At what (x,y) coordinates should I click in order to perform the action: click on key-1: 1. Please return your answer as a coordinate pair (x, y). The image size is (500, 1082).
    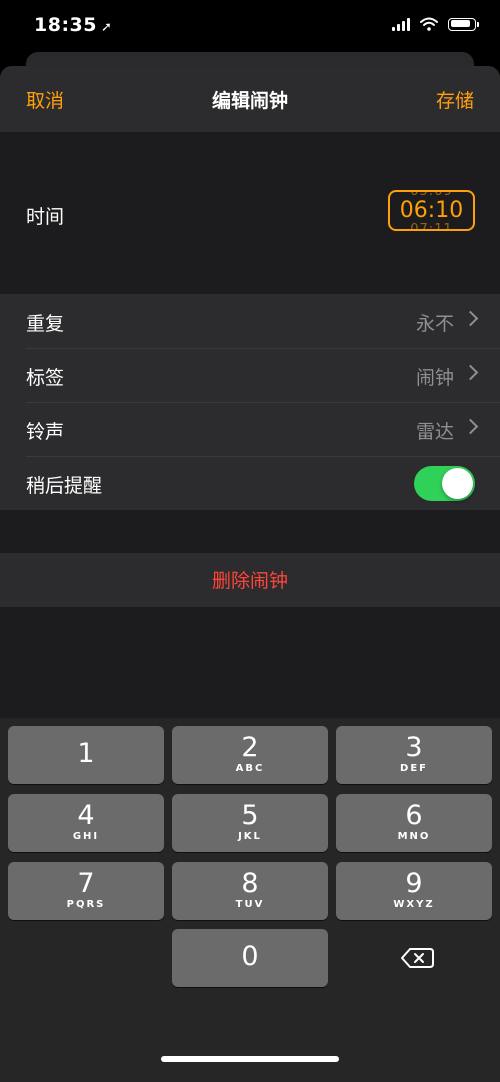
    Looking at the image, I should click on (86, 755).